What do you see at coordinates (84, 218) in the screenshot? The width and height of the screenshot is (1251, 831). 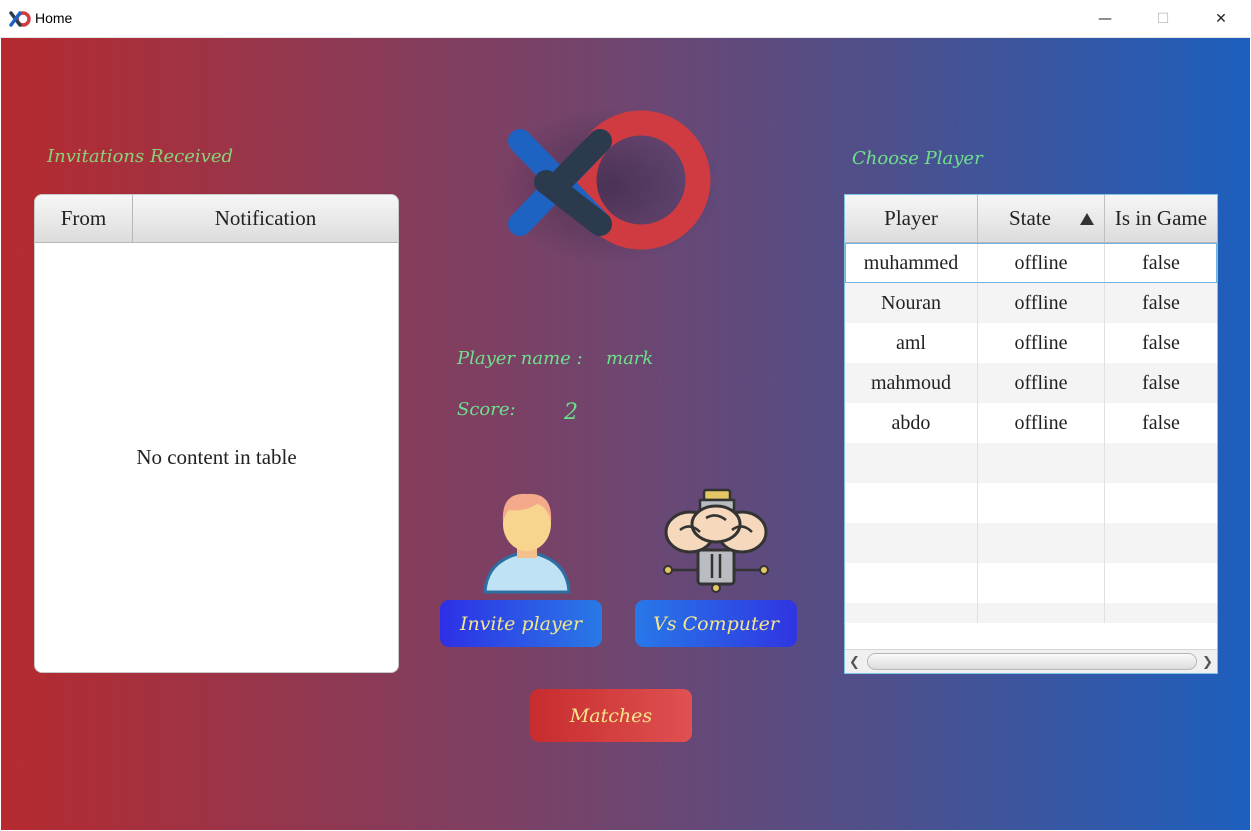 I see `column-header-from: From` at bounding box center [84, 218].